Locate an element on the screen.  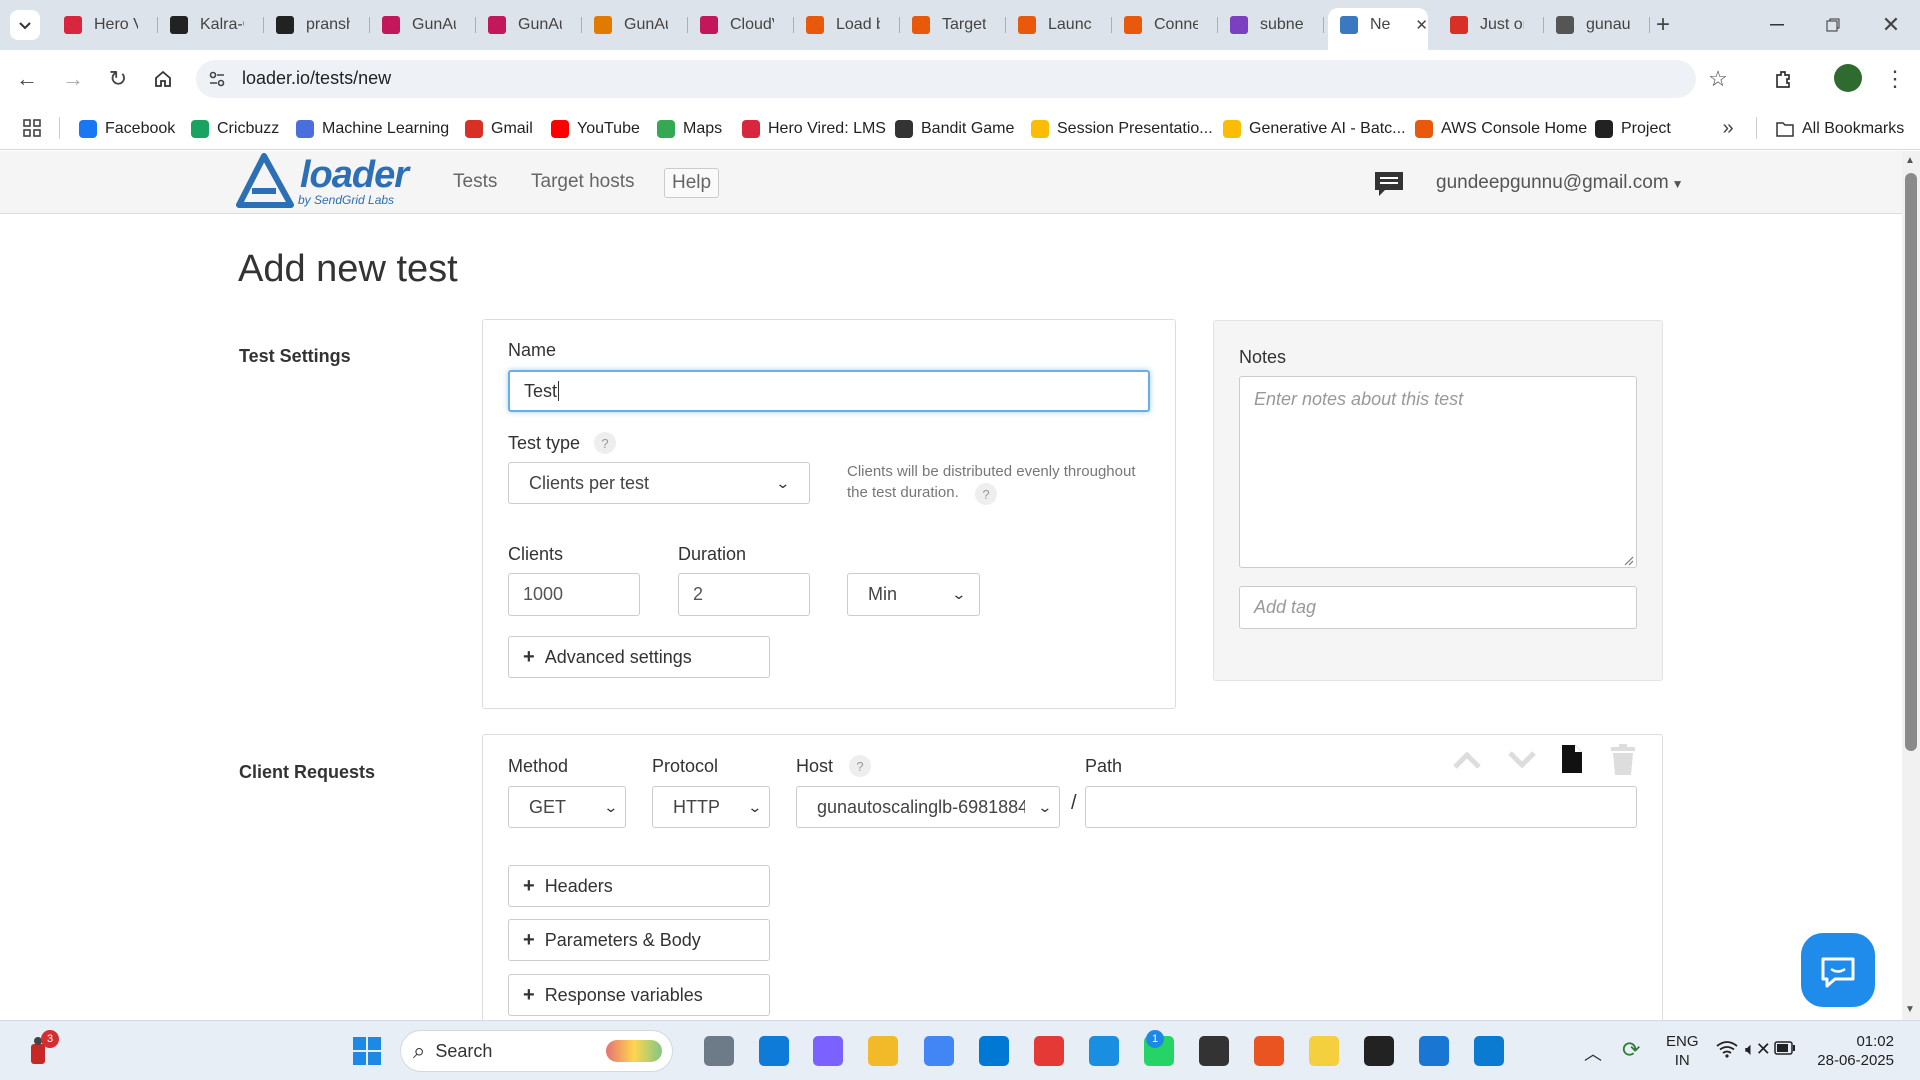
protocol-select: HTTP ⌄ is located at coordinates (711, 807).